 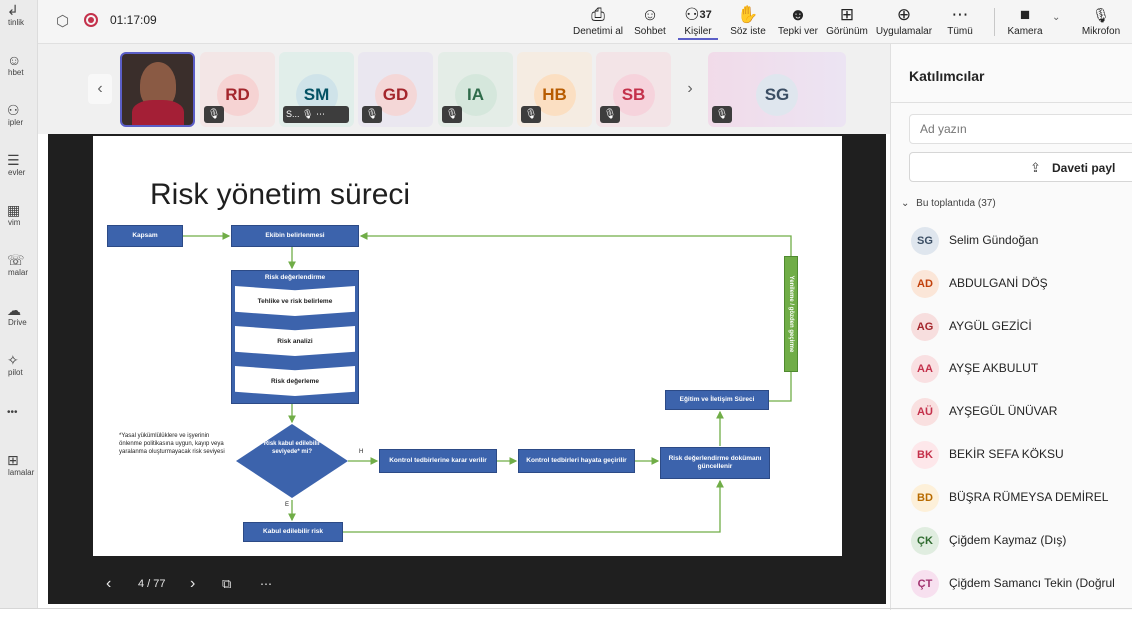 What do you see at coordinates (925, 584) in the screenshot?
I see `avatar: ÇT` at bounding box center [925, 584].